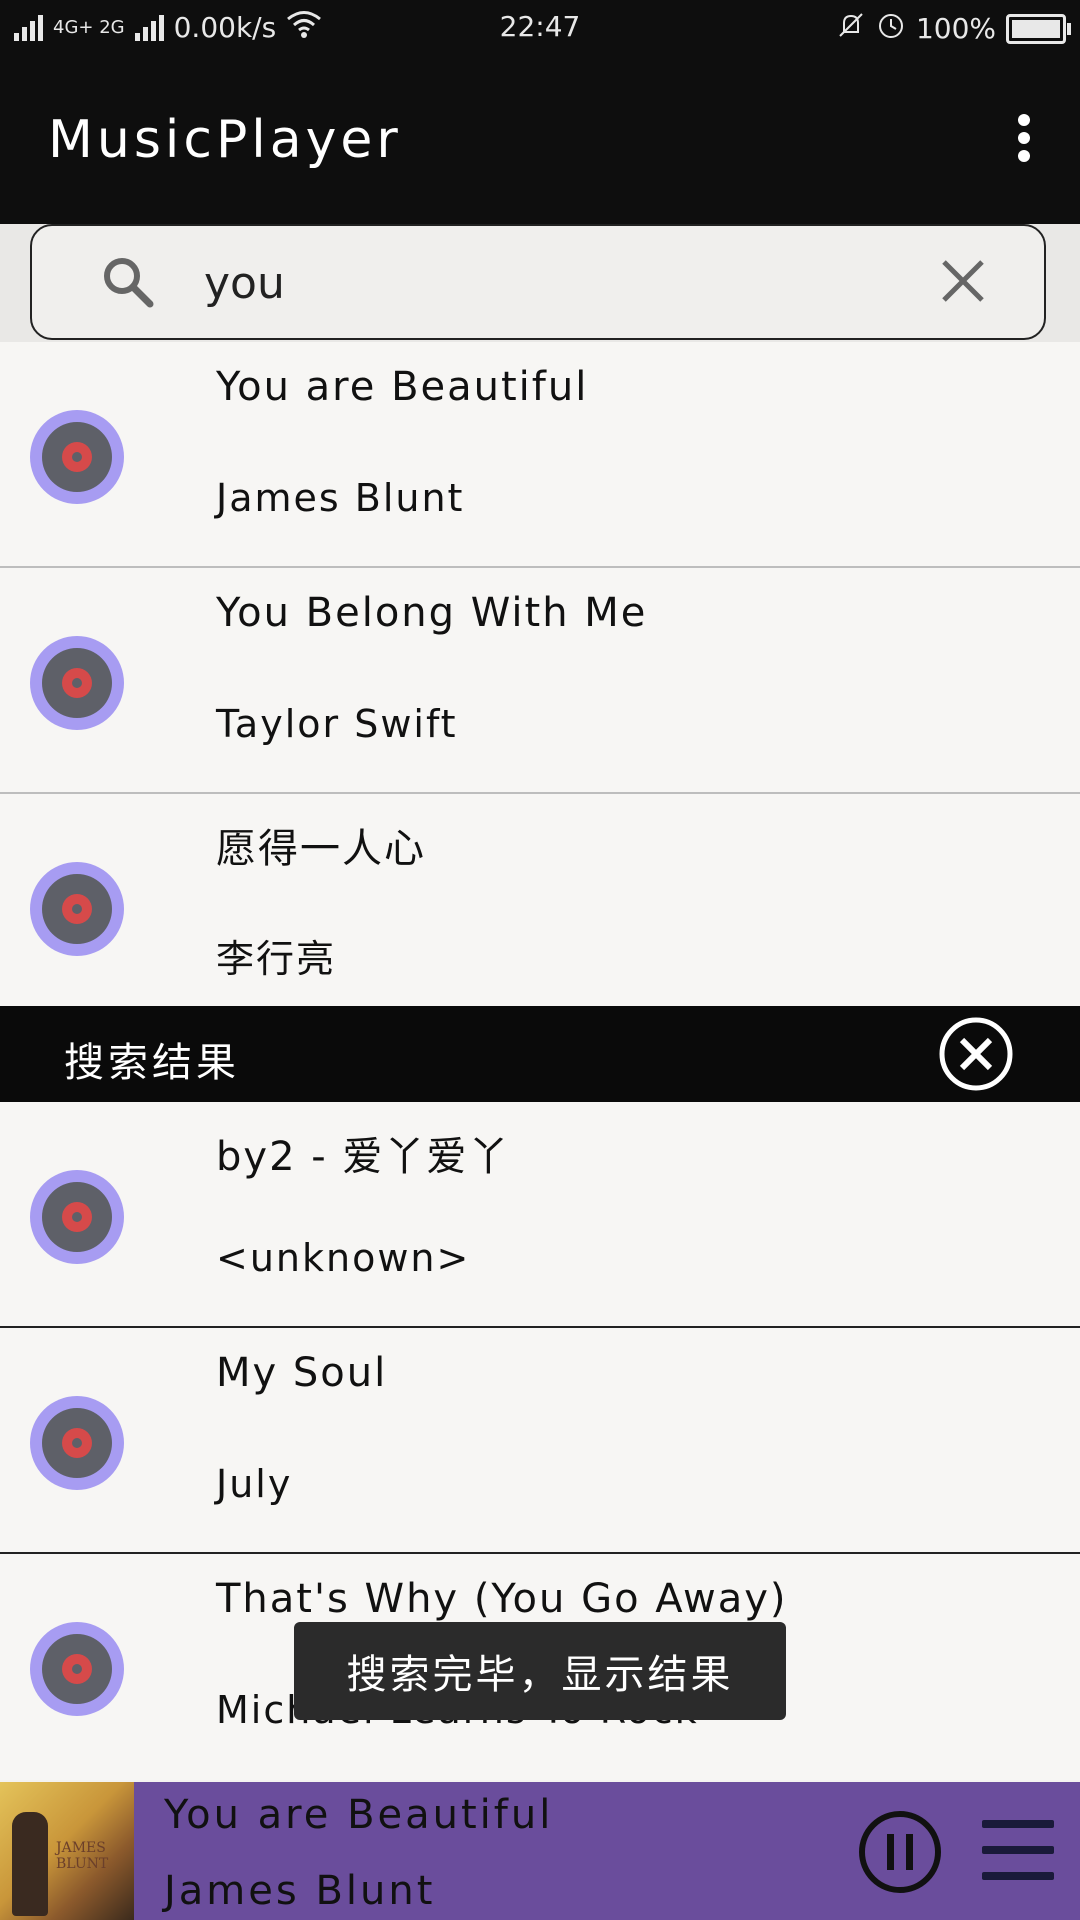 This screenshot has width=1080, height=1920. What do you see at coordinates (300, 1891) in the screenshot?
I see `now-playing-artist: James Blunt` at bounding box center [300, 1891].